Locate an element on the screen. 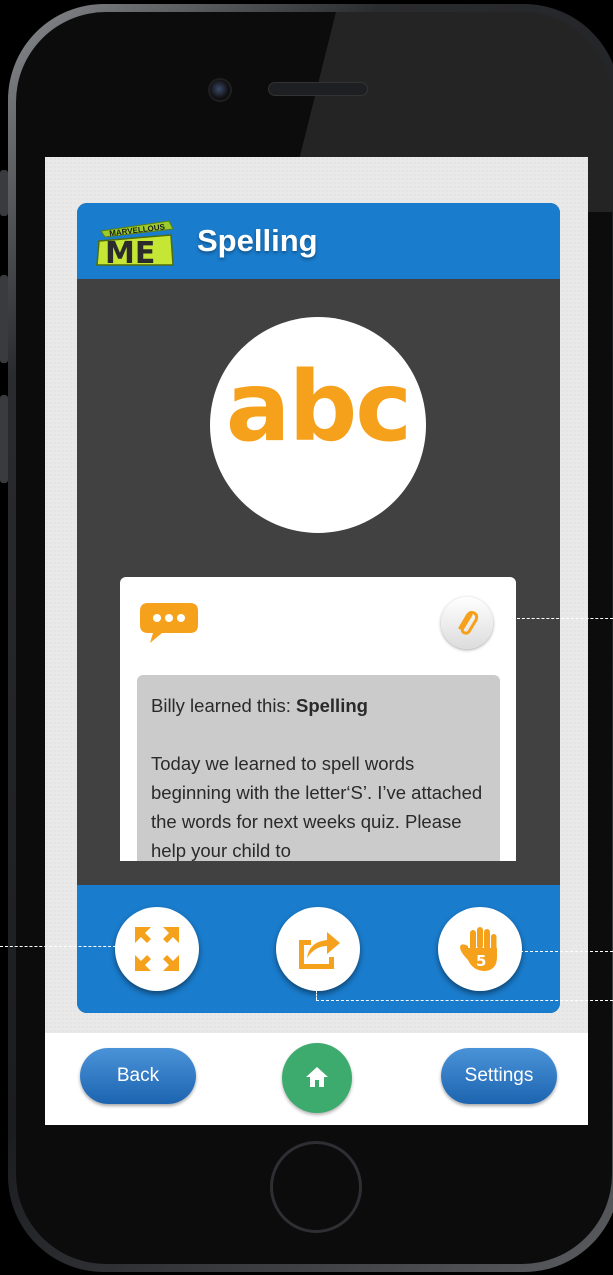 The height and width of the screenshot is (1275, 613). front-camera is located at coordinates (220, 90).